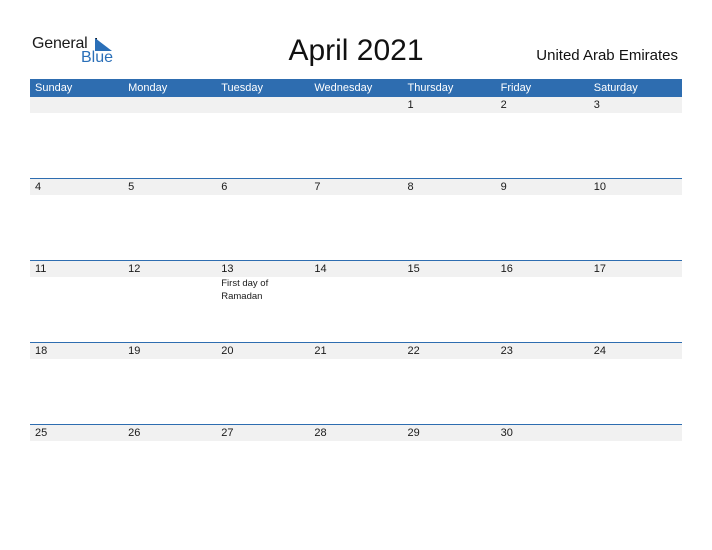 This screenshot has width=712, height=550. What do you see at coordinates (449, 433) in the screenshot?
I see `day-cell: 29` at bounding box center [449, 433].